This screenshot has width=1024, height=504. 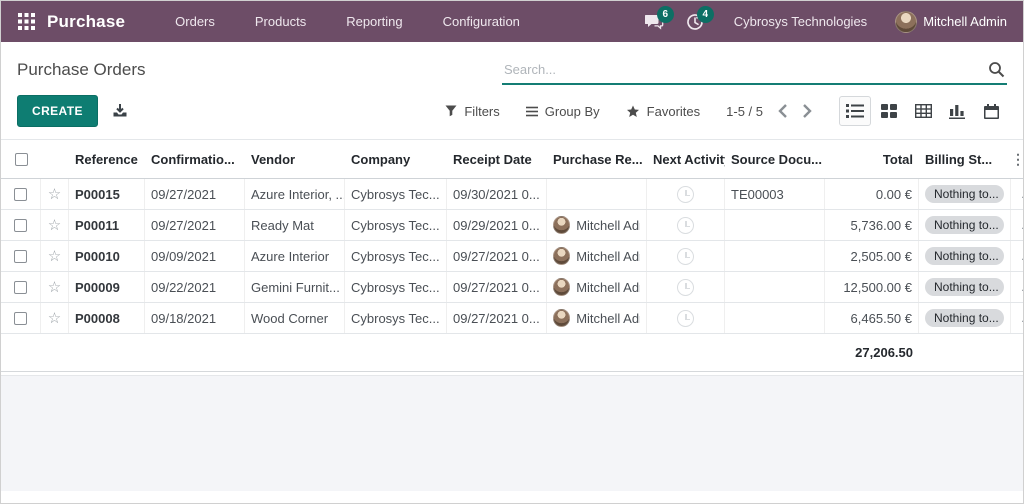 I want to click on cell-reference: P00015, so click(x=107, y=194).